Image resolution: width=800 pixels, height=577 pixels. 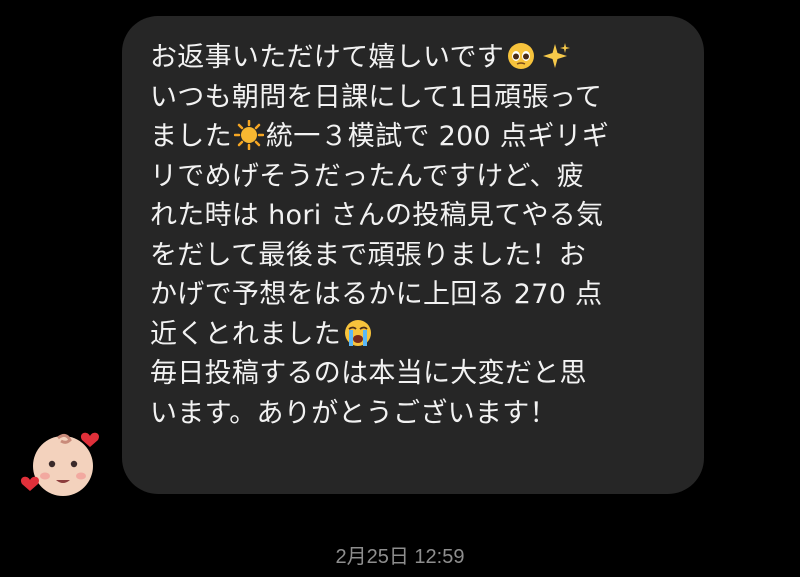 I want to click on message-segment: 毎日投稿するのは本当に大変だと思 います。ありがとうございます！, so click(x=368, y=393).